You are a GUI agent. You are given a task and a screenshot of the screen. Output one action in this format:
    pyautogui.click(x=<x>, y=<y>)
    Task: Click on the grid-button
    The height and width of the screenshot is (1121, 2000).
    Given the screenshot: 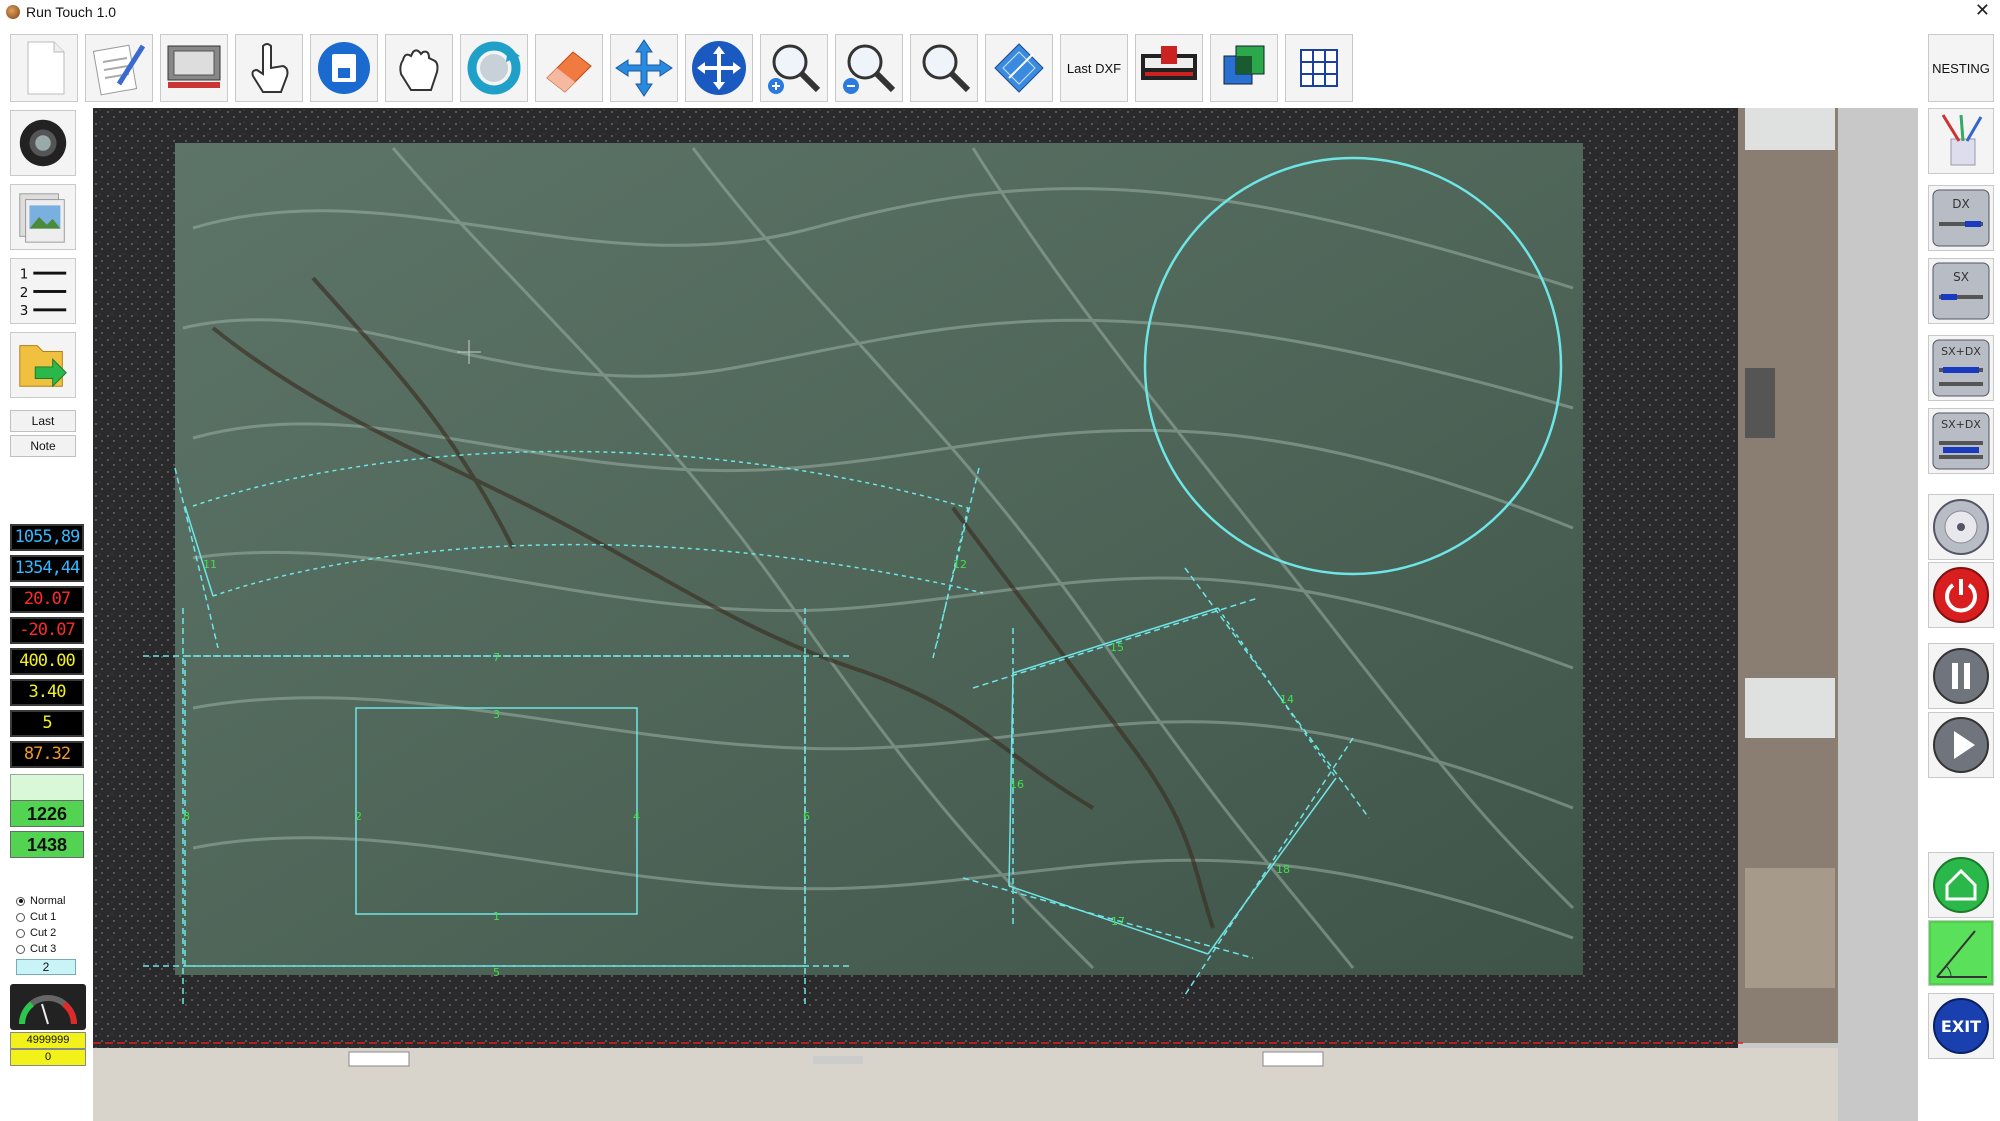 What is the action you would take?
    pyautogui.click(x=1319, y=68)
    